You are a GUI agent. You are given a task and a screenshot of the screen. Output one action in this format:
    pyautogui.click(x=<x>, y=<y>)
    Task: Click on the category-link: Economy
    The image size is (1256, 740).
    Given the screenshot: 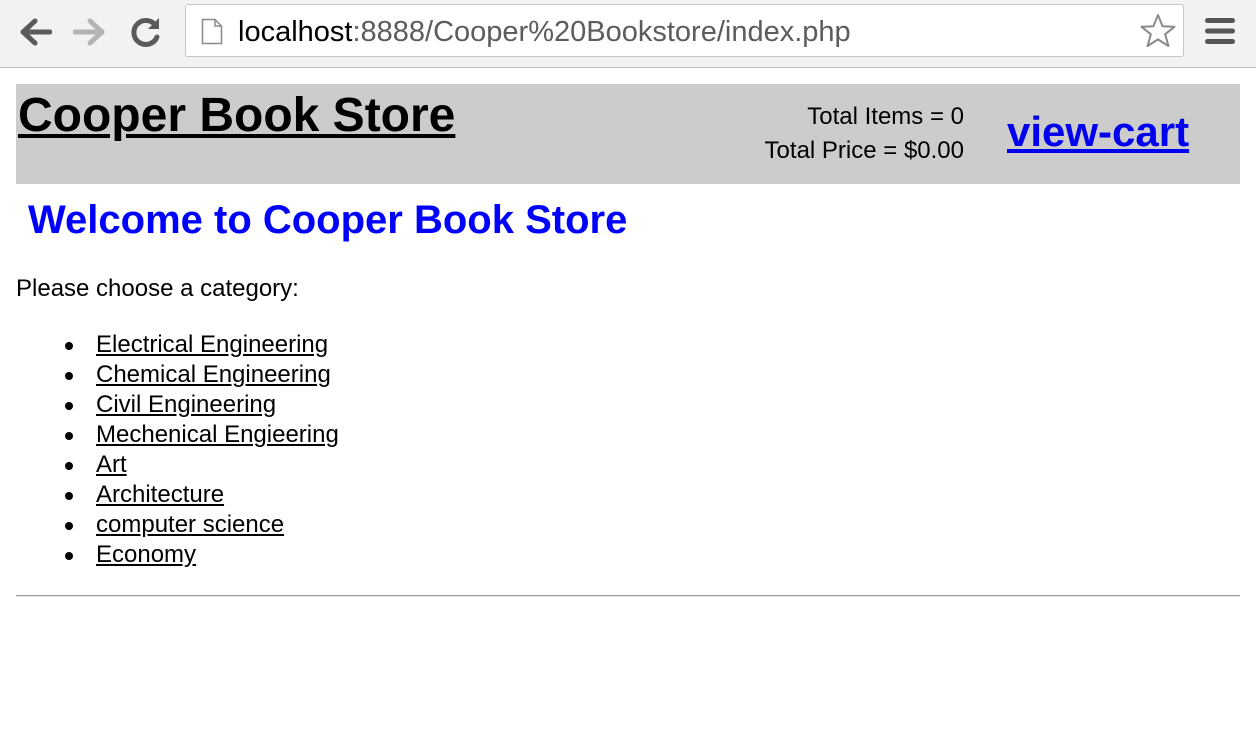 What is the action you would take?
    pyautogui.click(x=146, y=554)
    